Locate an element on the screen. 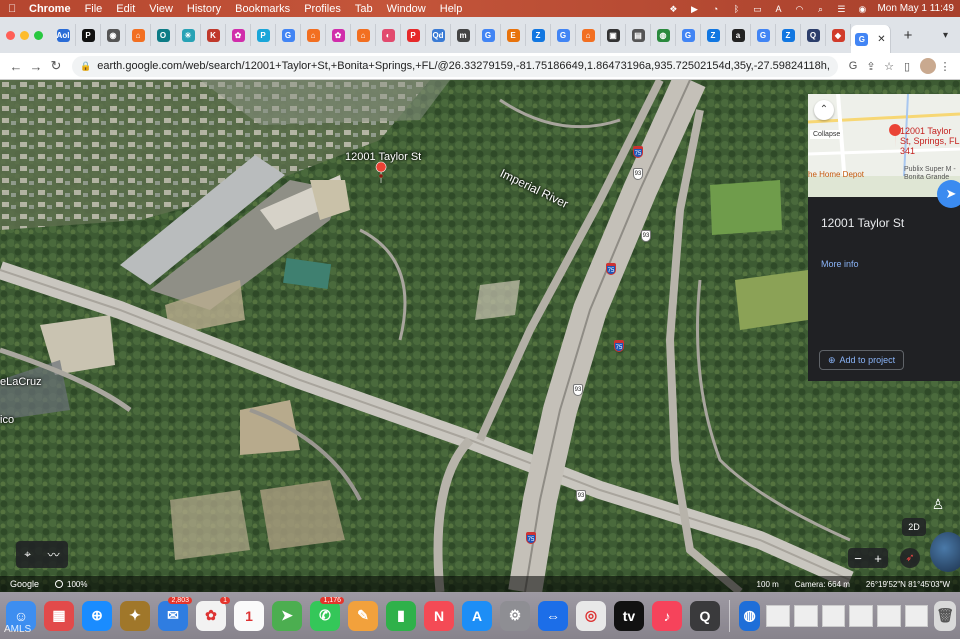  collapse-label: Collapse is located at coordinates (827, 134).